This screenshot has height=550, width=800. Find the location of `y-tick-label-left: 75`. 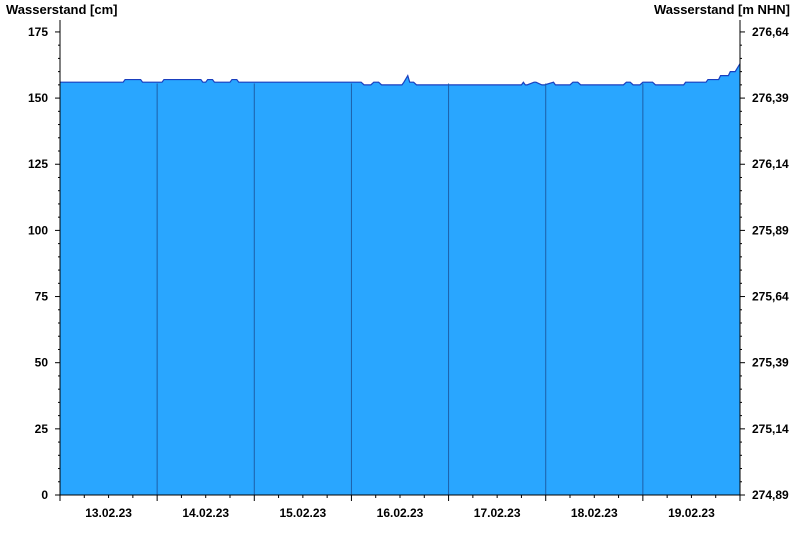

y-tick-label-left: 75 is located at coordinates (42, 297).